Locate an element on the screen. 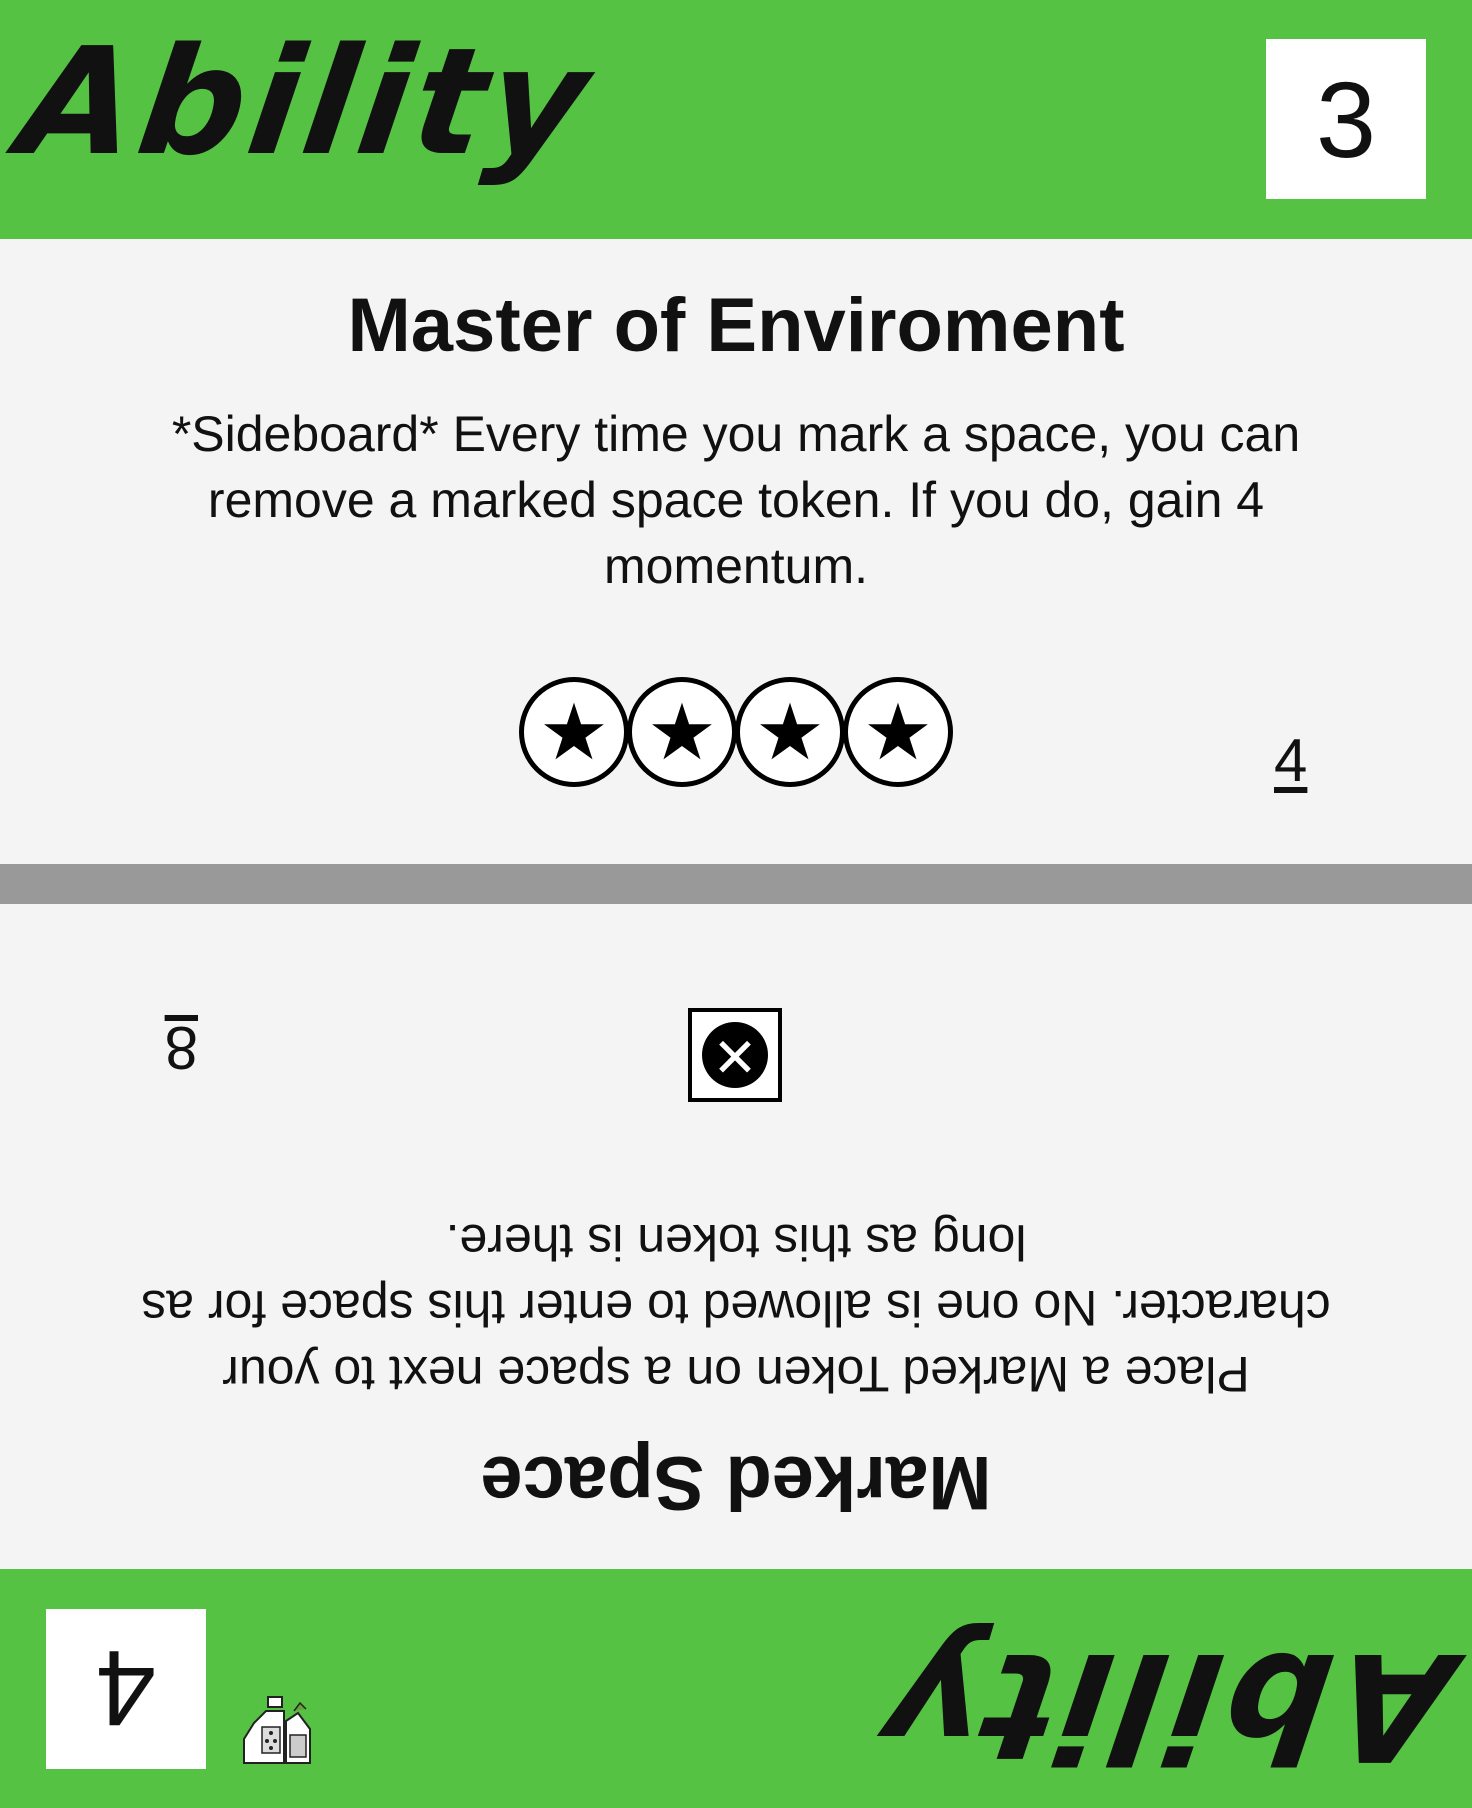 The image size is (1472, 1808). x-circle-icon: ✕ is located at coordinates (735, 1055).